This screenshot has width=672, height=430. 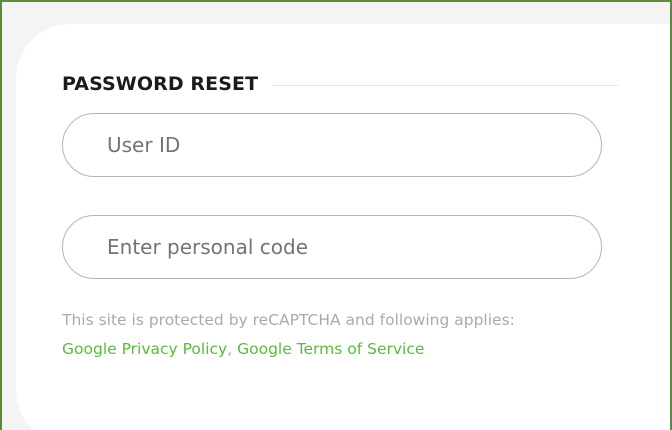 What do you see at coordinates (144, 349) in the screenshot?
I see `google-privacy-policy-link: Google Privacy Policy` at bounding box center [144, 349].